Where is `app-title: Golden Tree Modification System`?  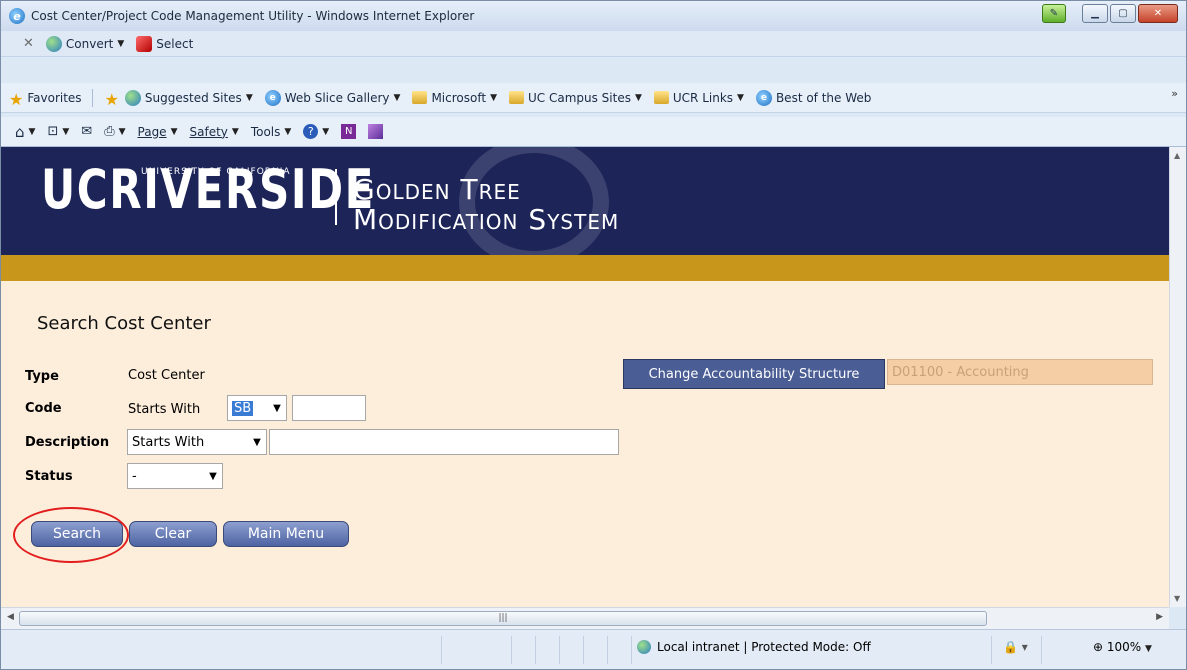 app-title: Golden Tree Modification System is located at coordinates (486, 204).